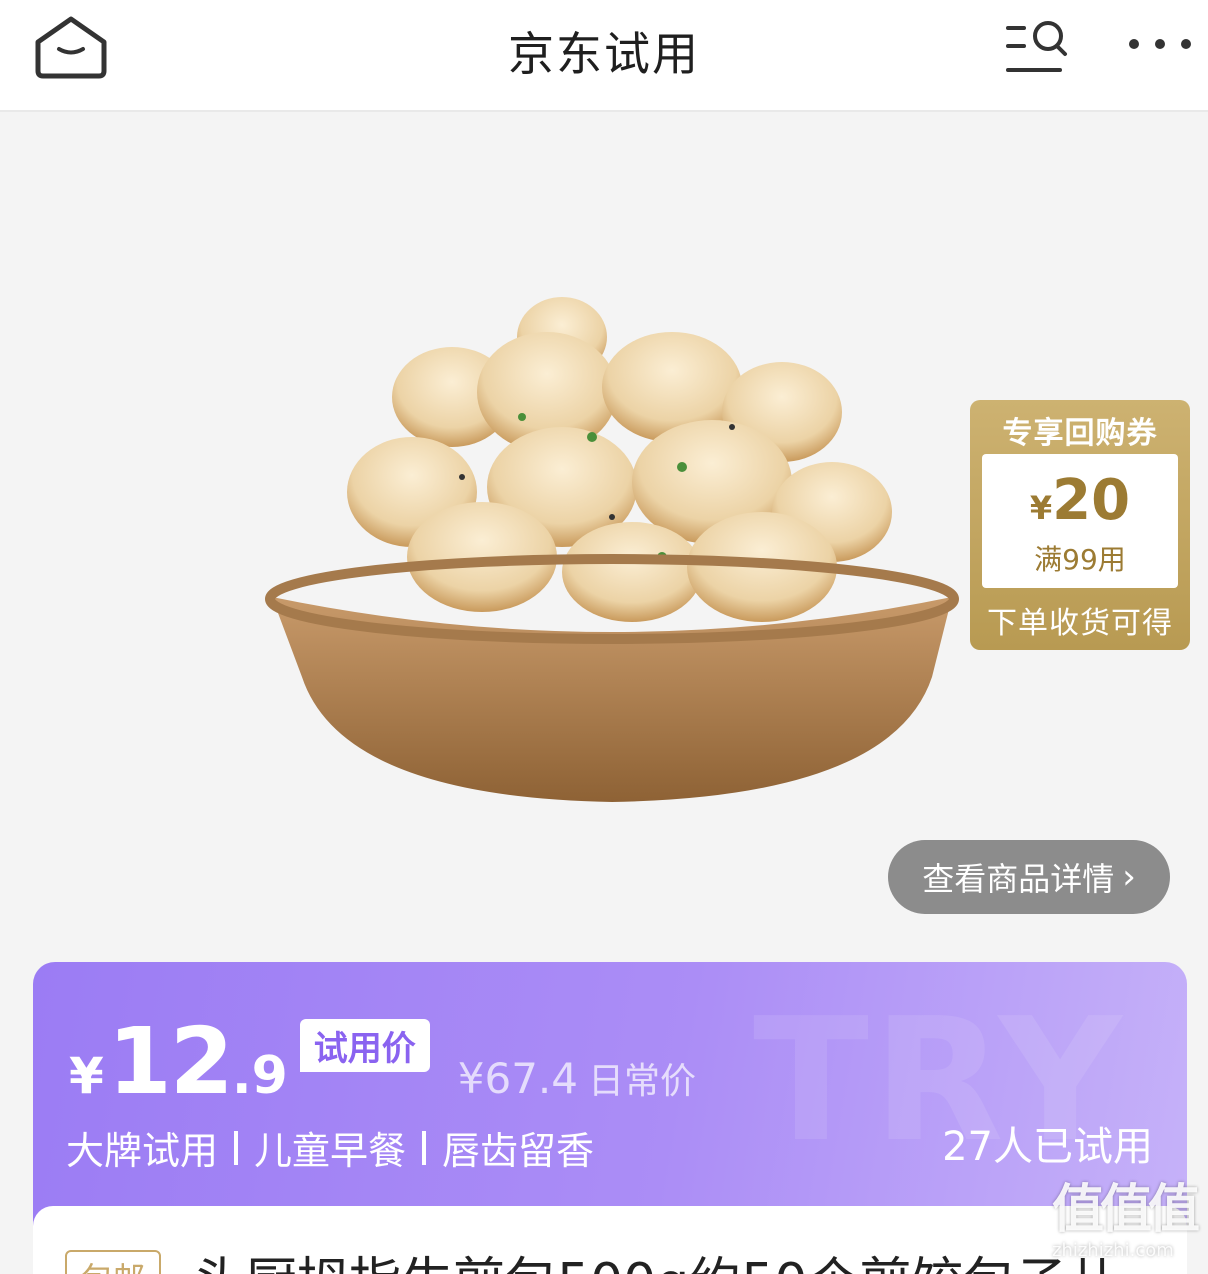 This screenshot has width=1208, height=1274. I want to click on free-shipping-badge: 包邮, so click(113, 1262).